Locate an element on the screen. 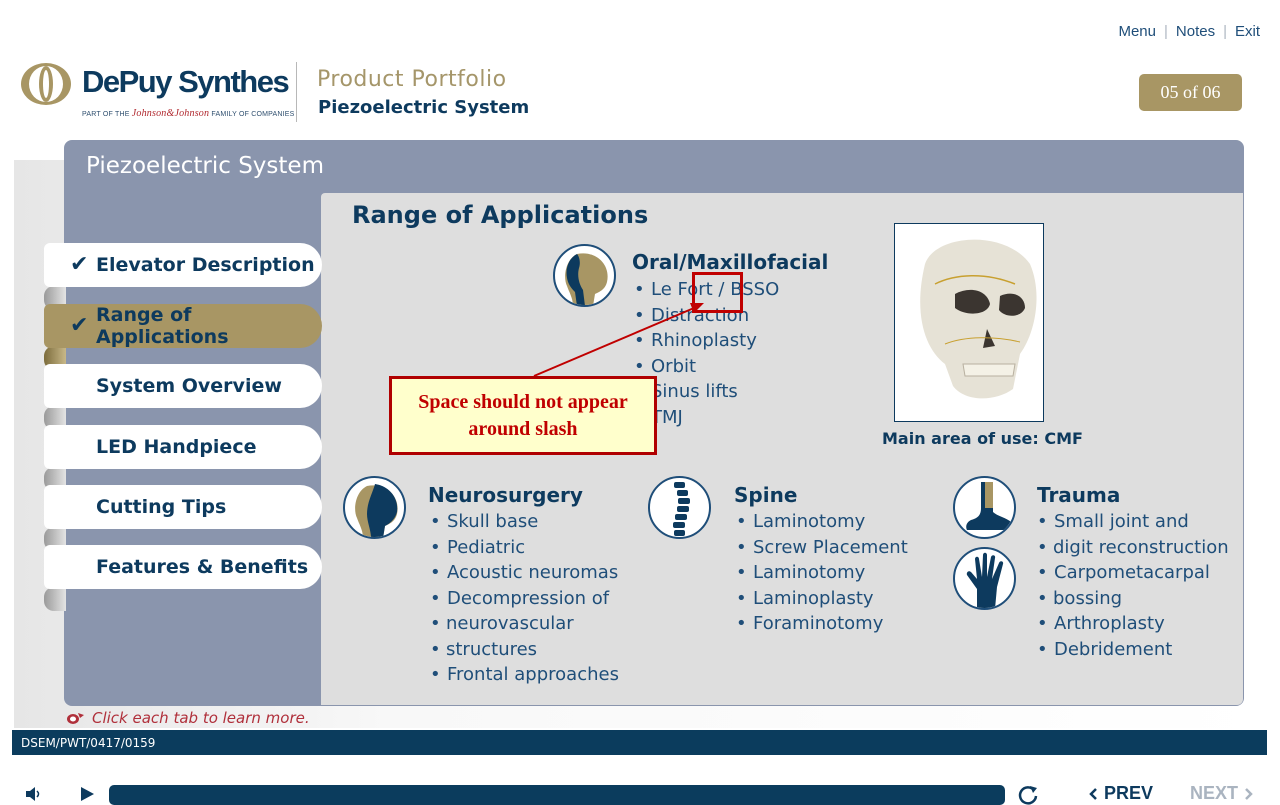  list-item: Frontal approaches is located at coordinates (524, 675).